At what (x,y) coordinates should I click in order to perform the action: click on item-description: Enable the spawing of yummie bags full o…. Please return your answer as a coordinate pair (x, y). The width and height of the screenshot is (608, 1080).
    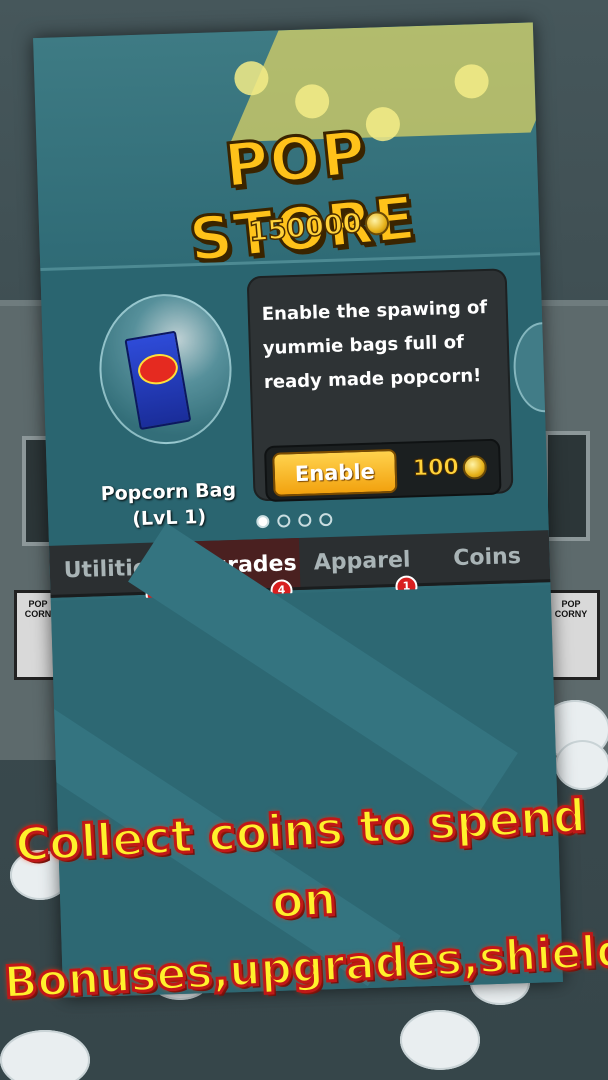
    Looking at the image, I should click on (374, 345).